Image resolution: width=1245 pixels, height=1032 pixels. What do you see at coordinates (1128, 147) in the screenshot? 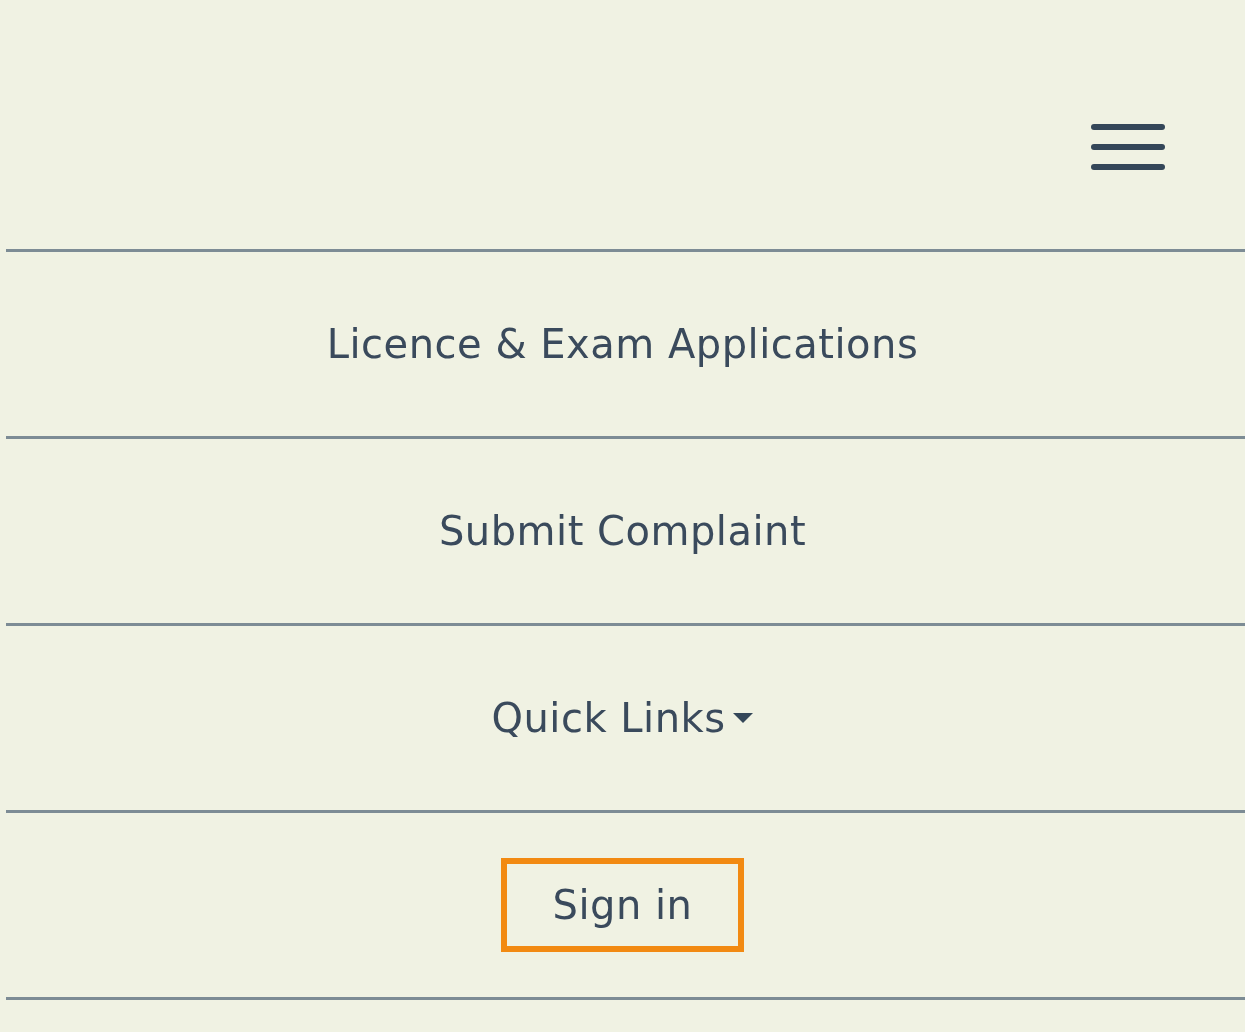
I see `menu-icon` at bounding box center [1128, 147].